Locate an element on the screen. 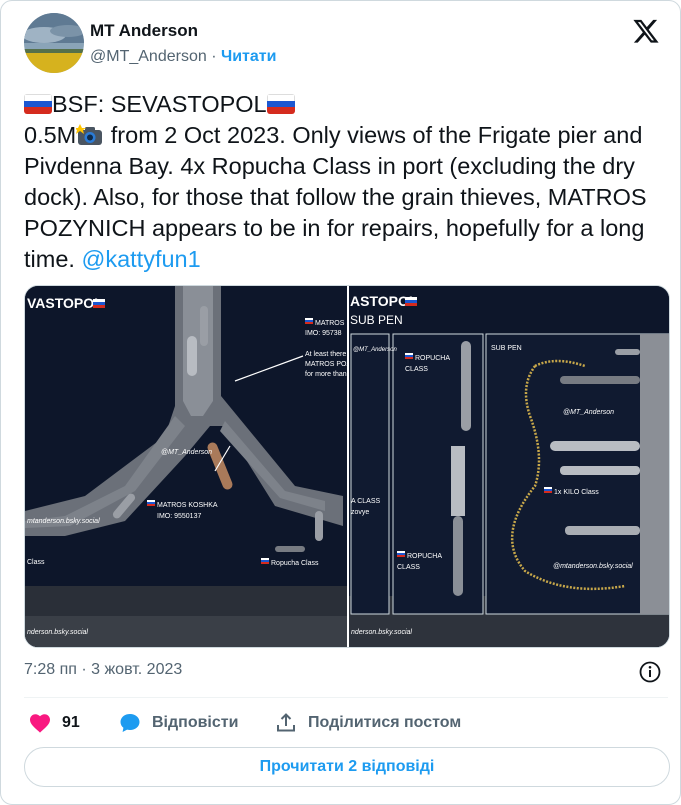  right-label-ropucha-top-1: ROPUCHA is located at coordinates (432, 358).